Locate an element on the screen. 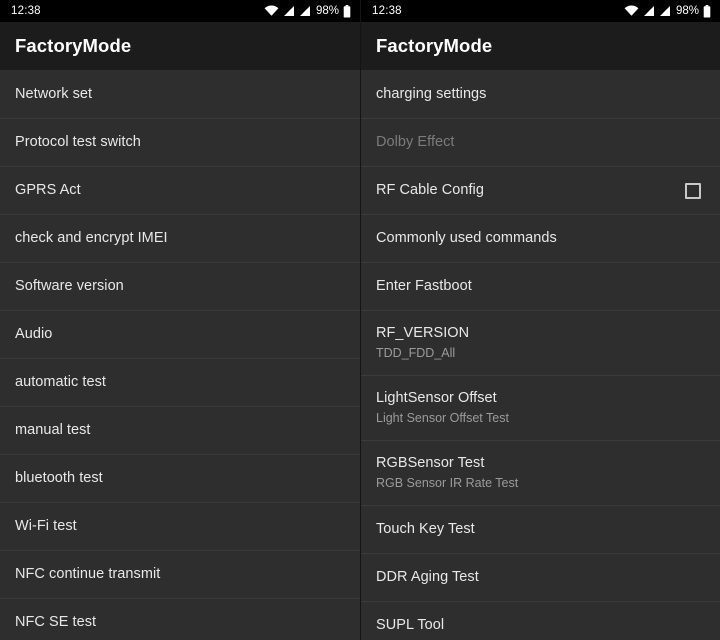 The image size is (720, 640). list-item-nfc-continue-transmit: NFC continue transmit is located at coordinates (180, 574).